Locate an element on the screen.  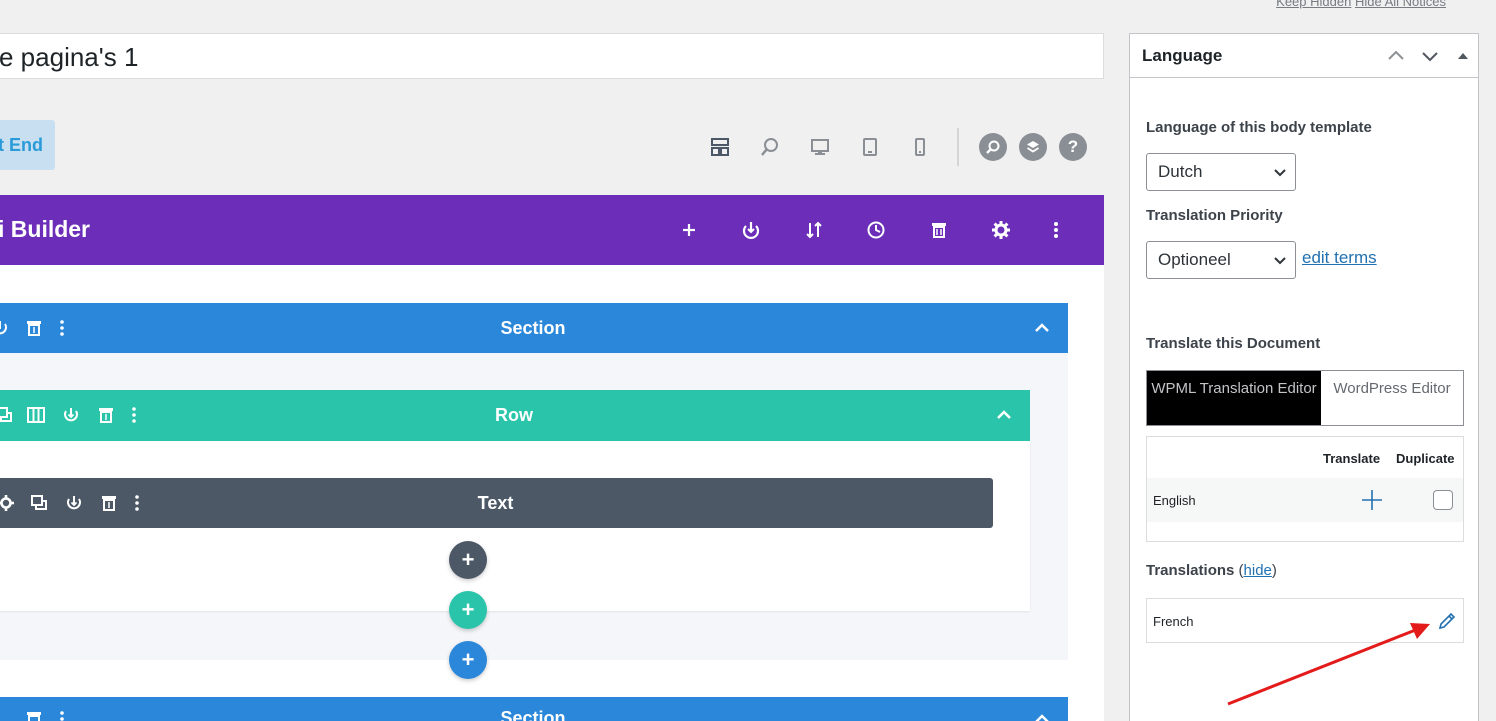
desktop-icon is located at coordinates (820, 147).